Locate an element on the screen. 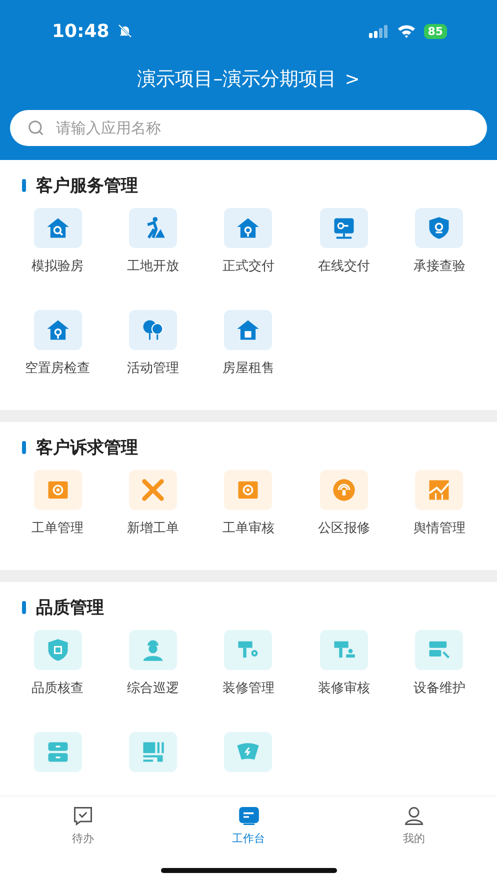 Image resolution: width=497 pixels, height=883 pixels. board-icon is located at coordinates (249, 816).